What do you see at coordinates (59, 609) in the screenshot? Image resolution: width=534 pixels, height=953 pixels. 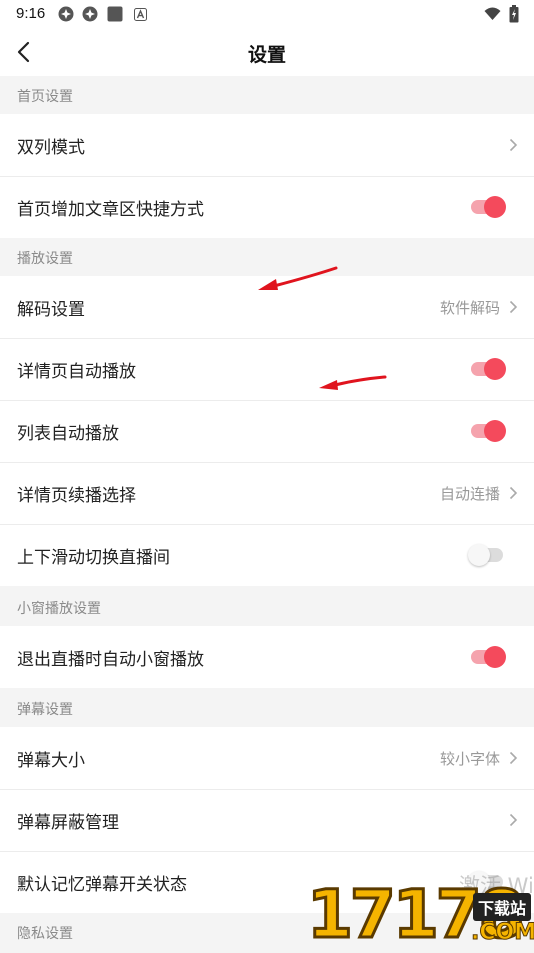 I see `section-title: 小窗播放设置` at bounding box center [59, 609].